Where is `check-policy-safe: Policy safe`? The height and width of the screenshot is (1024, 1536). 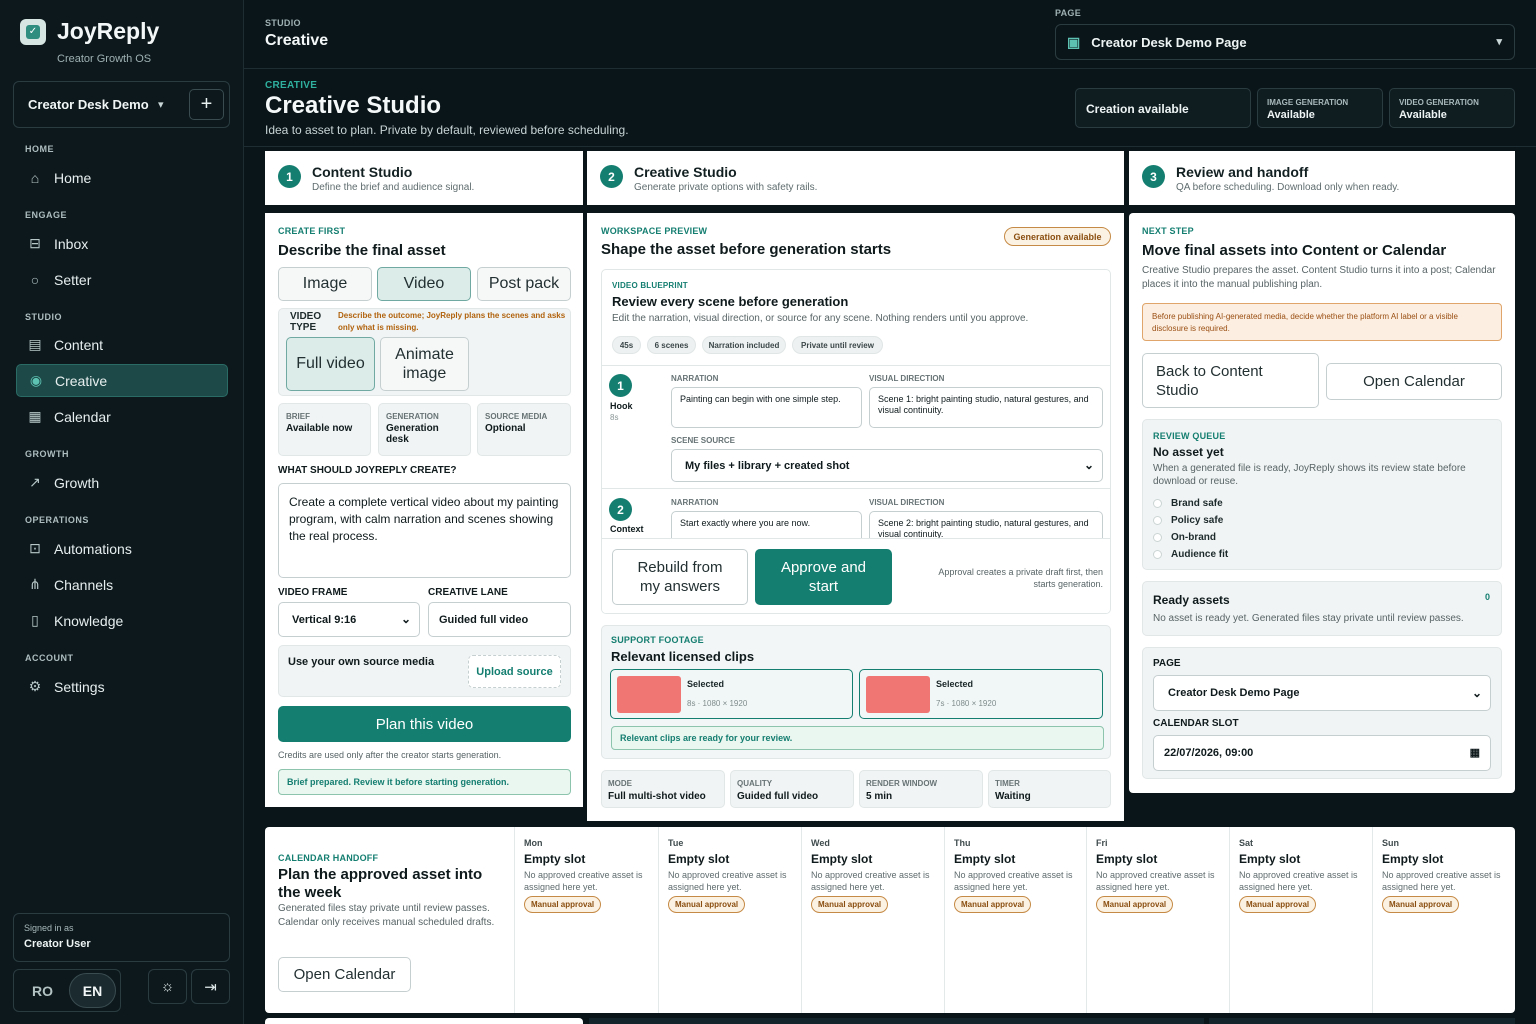
check-policy-safe: Policy safe is located at coordinates (1188, 520).